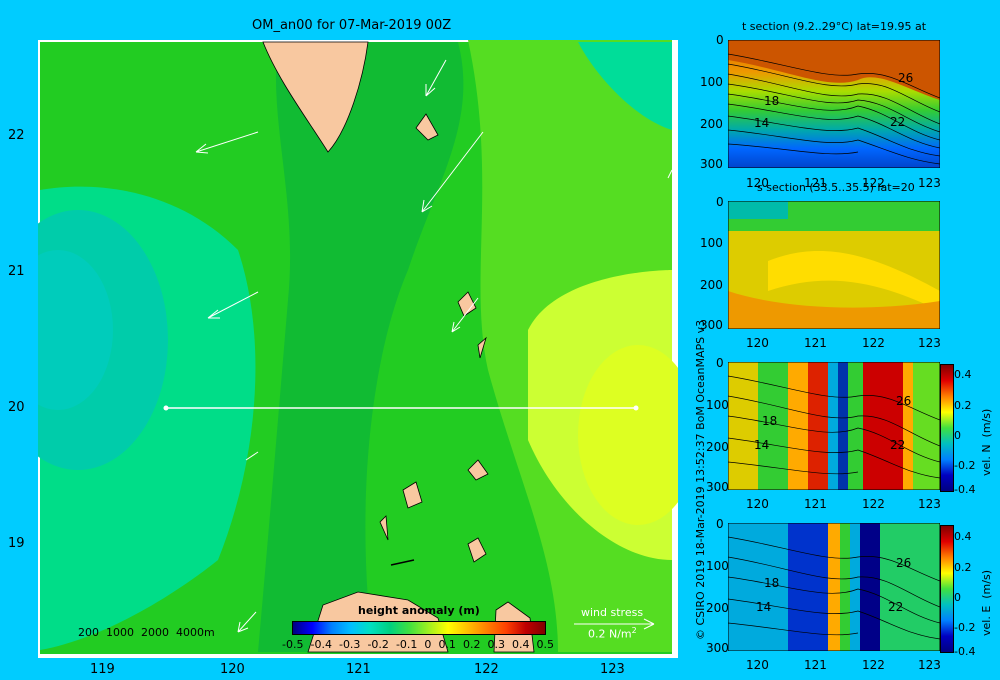  I want to click on lat-tick: 21, so click(16, 271).